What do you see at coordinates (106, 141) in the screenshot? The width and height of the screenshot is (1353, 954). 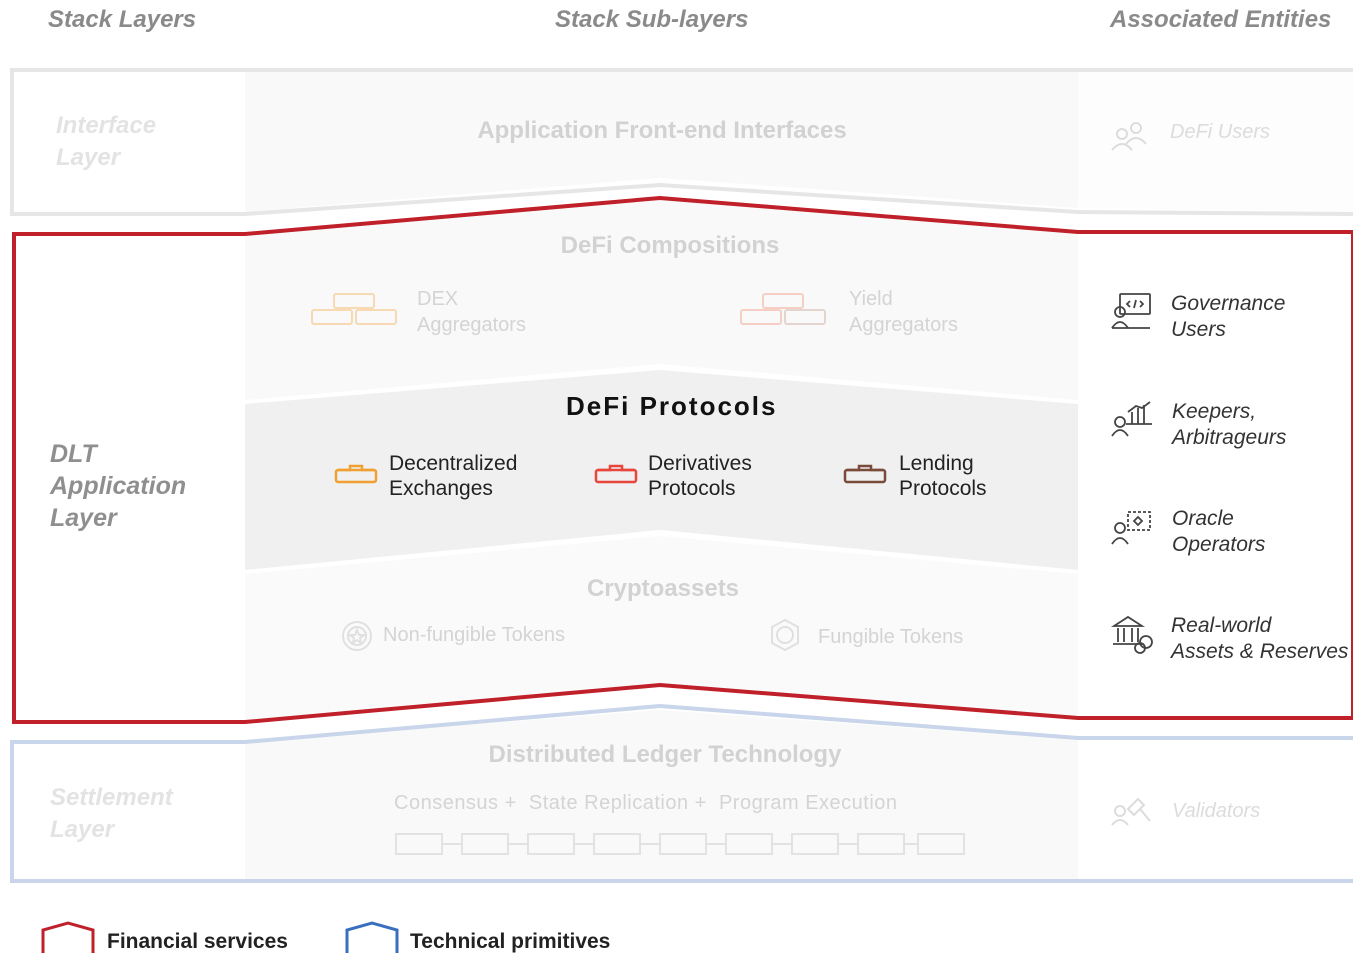 I see `interface-layer-label: Interface Layer` at bounding box center [106, 141].